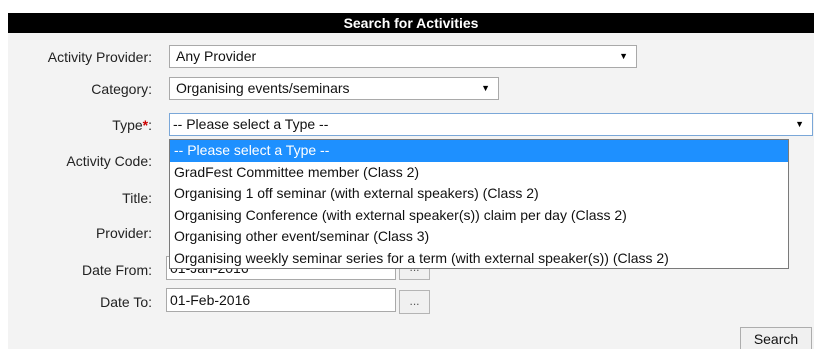 The width and height of the screenshot is (814, 349). What do you see at coordinates (411, 23) in the screenshot?
I see `page-title: Search for Activities` at bounding box center [411, 23].